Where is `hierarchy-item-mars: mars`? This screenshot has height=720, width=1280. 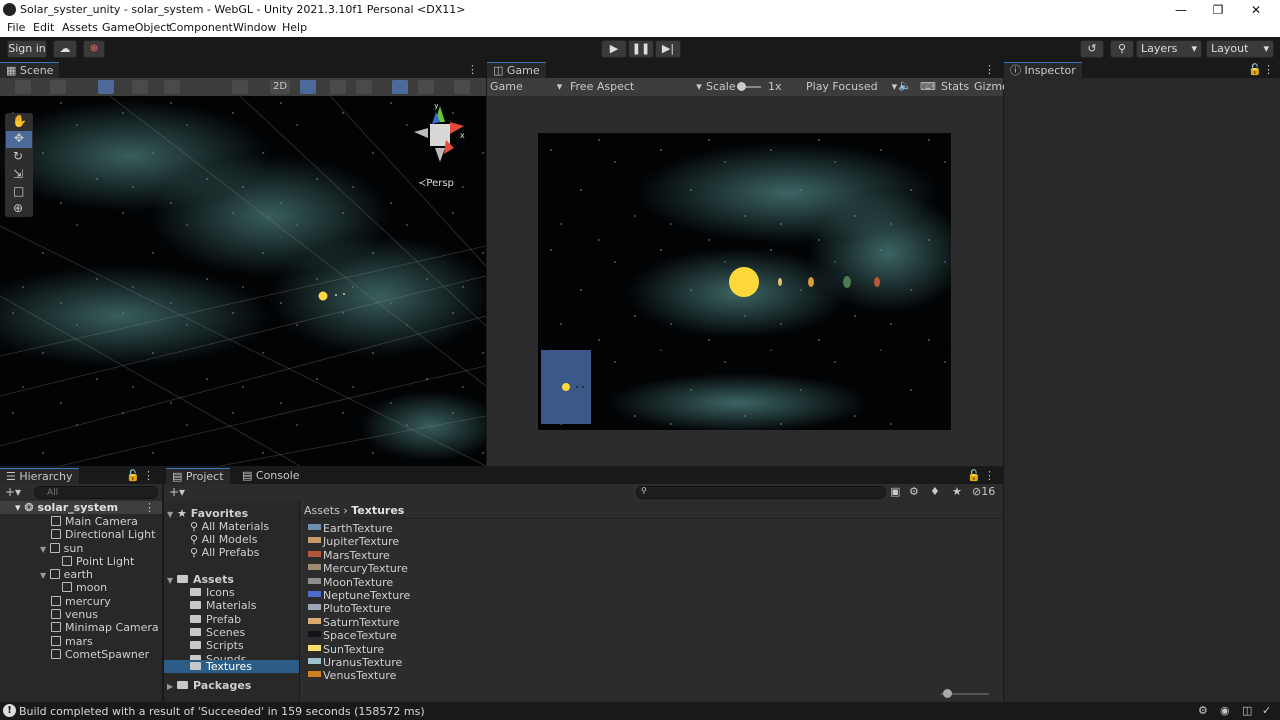
hierarchy-item-mars: mars is located at coordinates (72, 641).